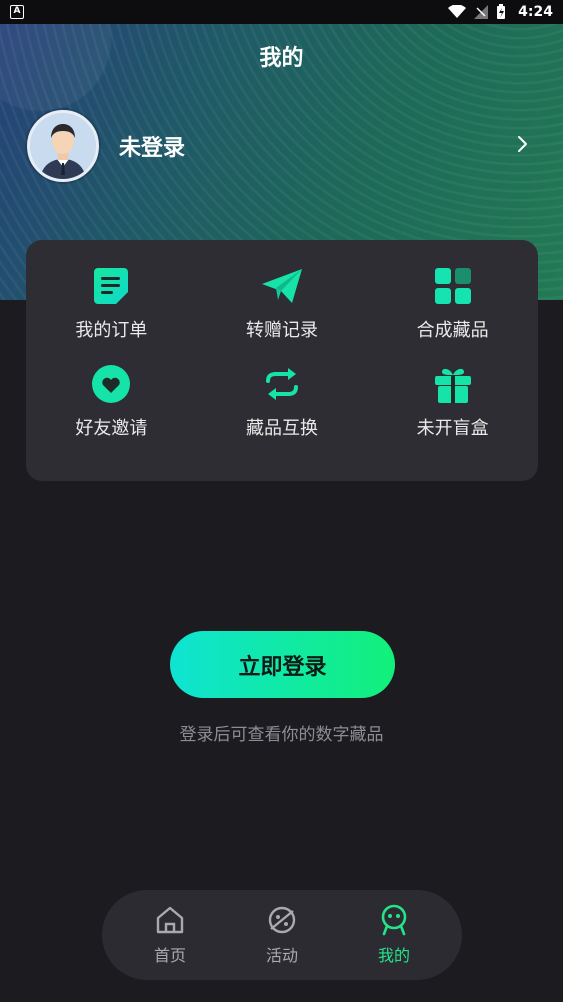  What do you see at coordinates (318, 146) in the screenshot?
I see `profile-name: 未登录` at bounding box center [318, 146].